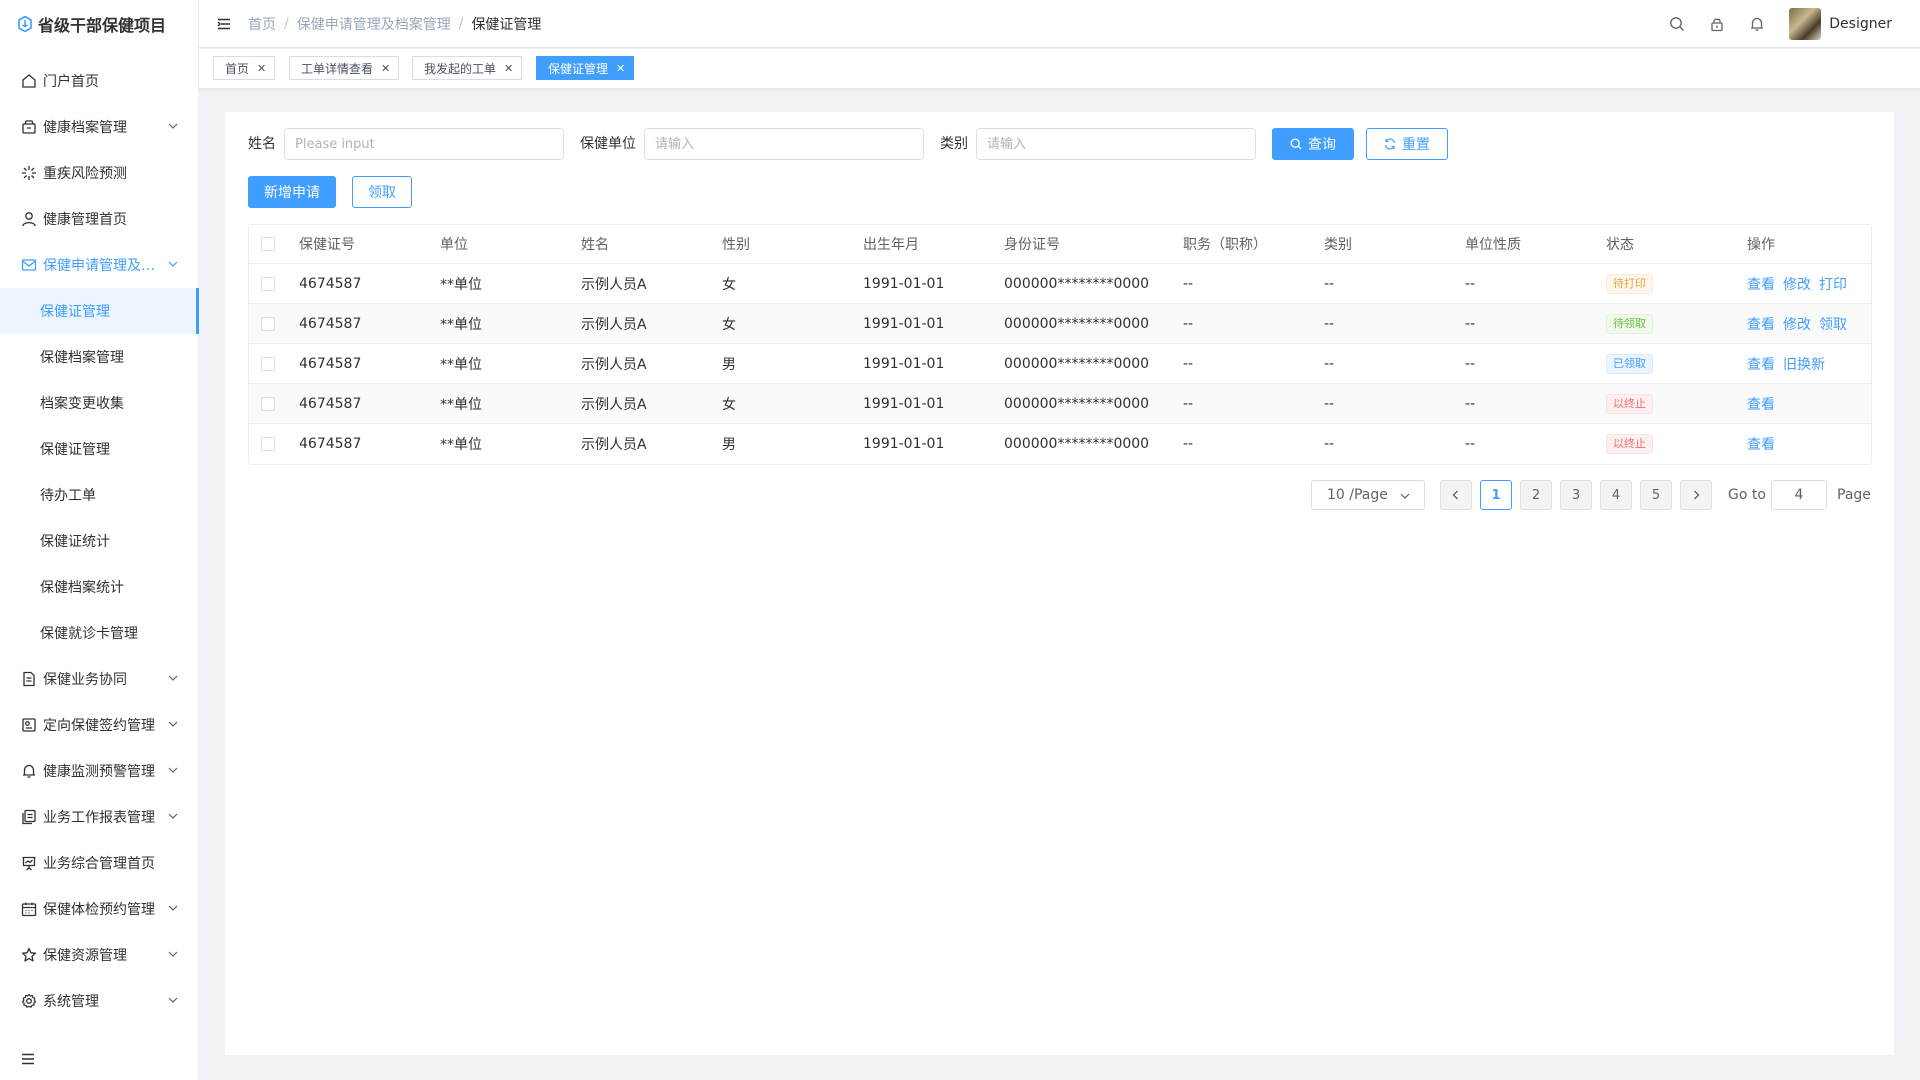  What do you see at coordinates (1696, 495) in the screenshot?
I see `next-page-button` at bounding box center [1696, 495].